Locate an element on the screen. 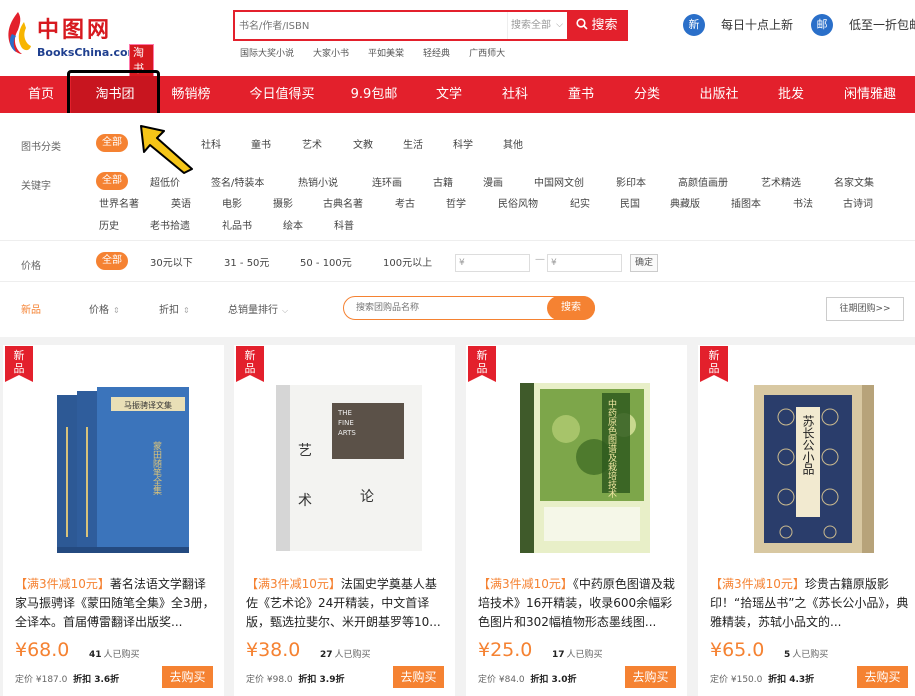 The width and height of the screenshot is (915, 696). discount-text: 折扣 3.0折 is located at coordinates (553, 680).